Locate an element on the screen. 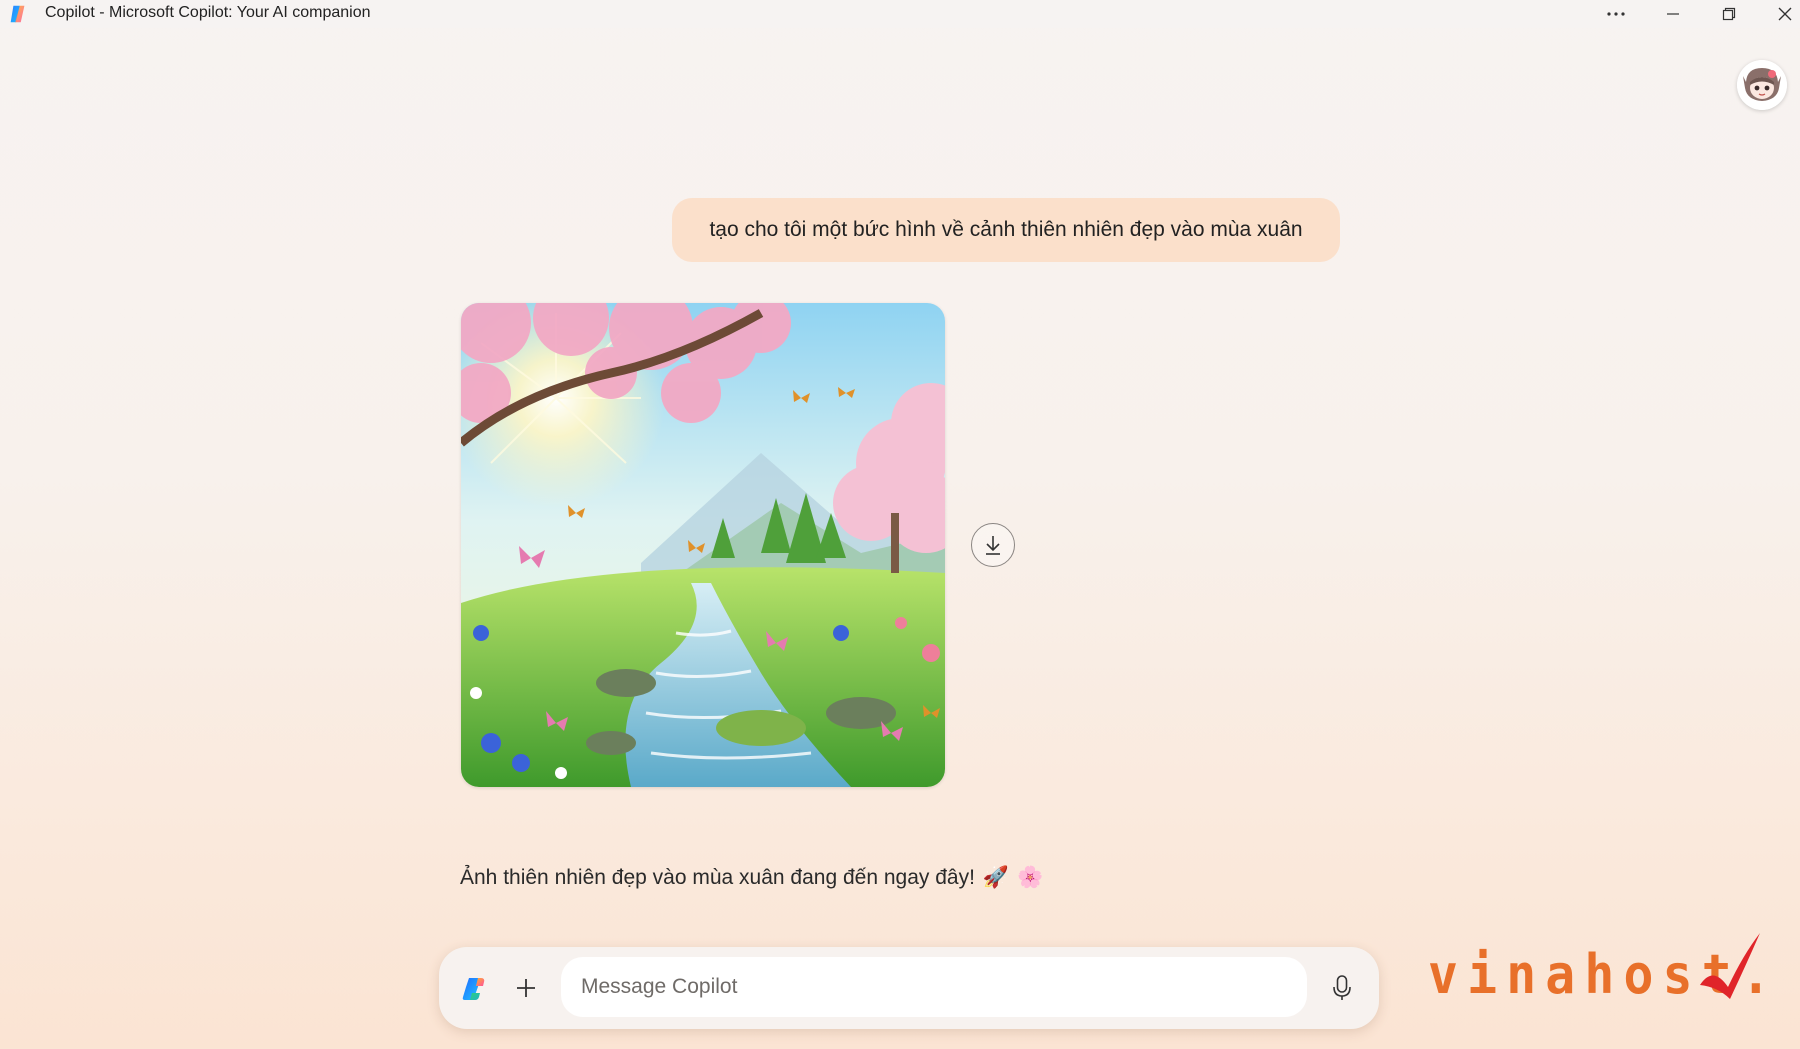  copilot-app-icon is located at coordinates (17, 14).